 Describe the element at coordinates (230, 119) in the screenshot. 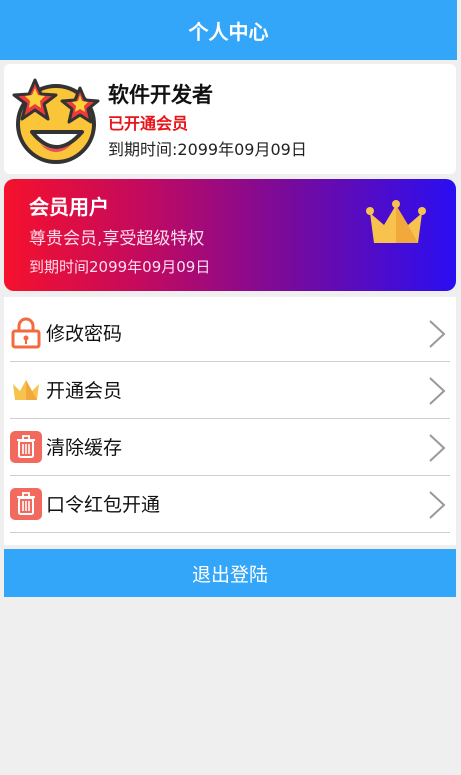

I see `profile-card: 软件开发者 已开通会员 到期时间:2099年09月09日` at that location.